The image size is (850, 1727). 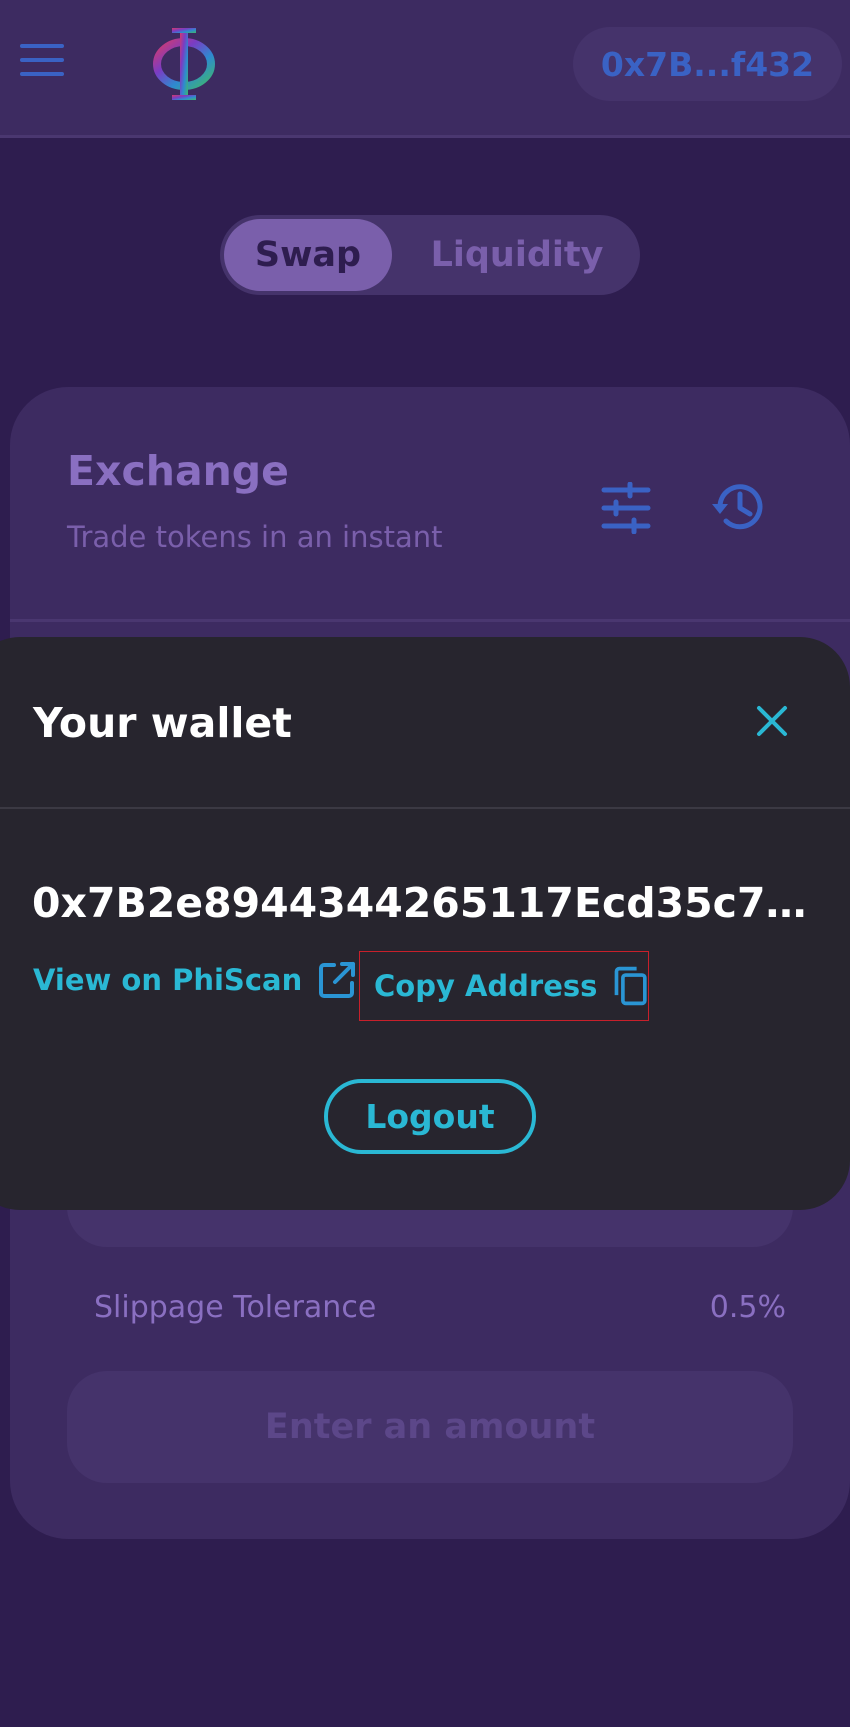 What do you see at coordinates (739, 507) in the screenshot?
I see `history-icon` at bounding box center [739, 507].